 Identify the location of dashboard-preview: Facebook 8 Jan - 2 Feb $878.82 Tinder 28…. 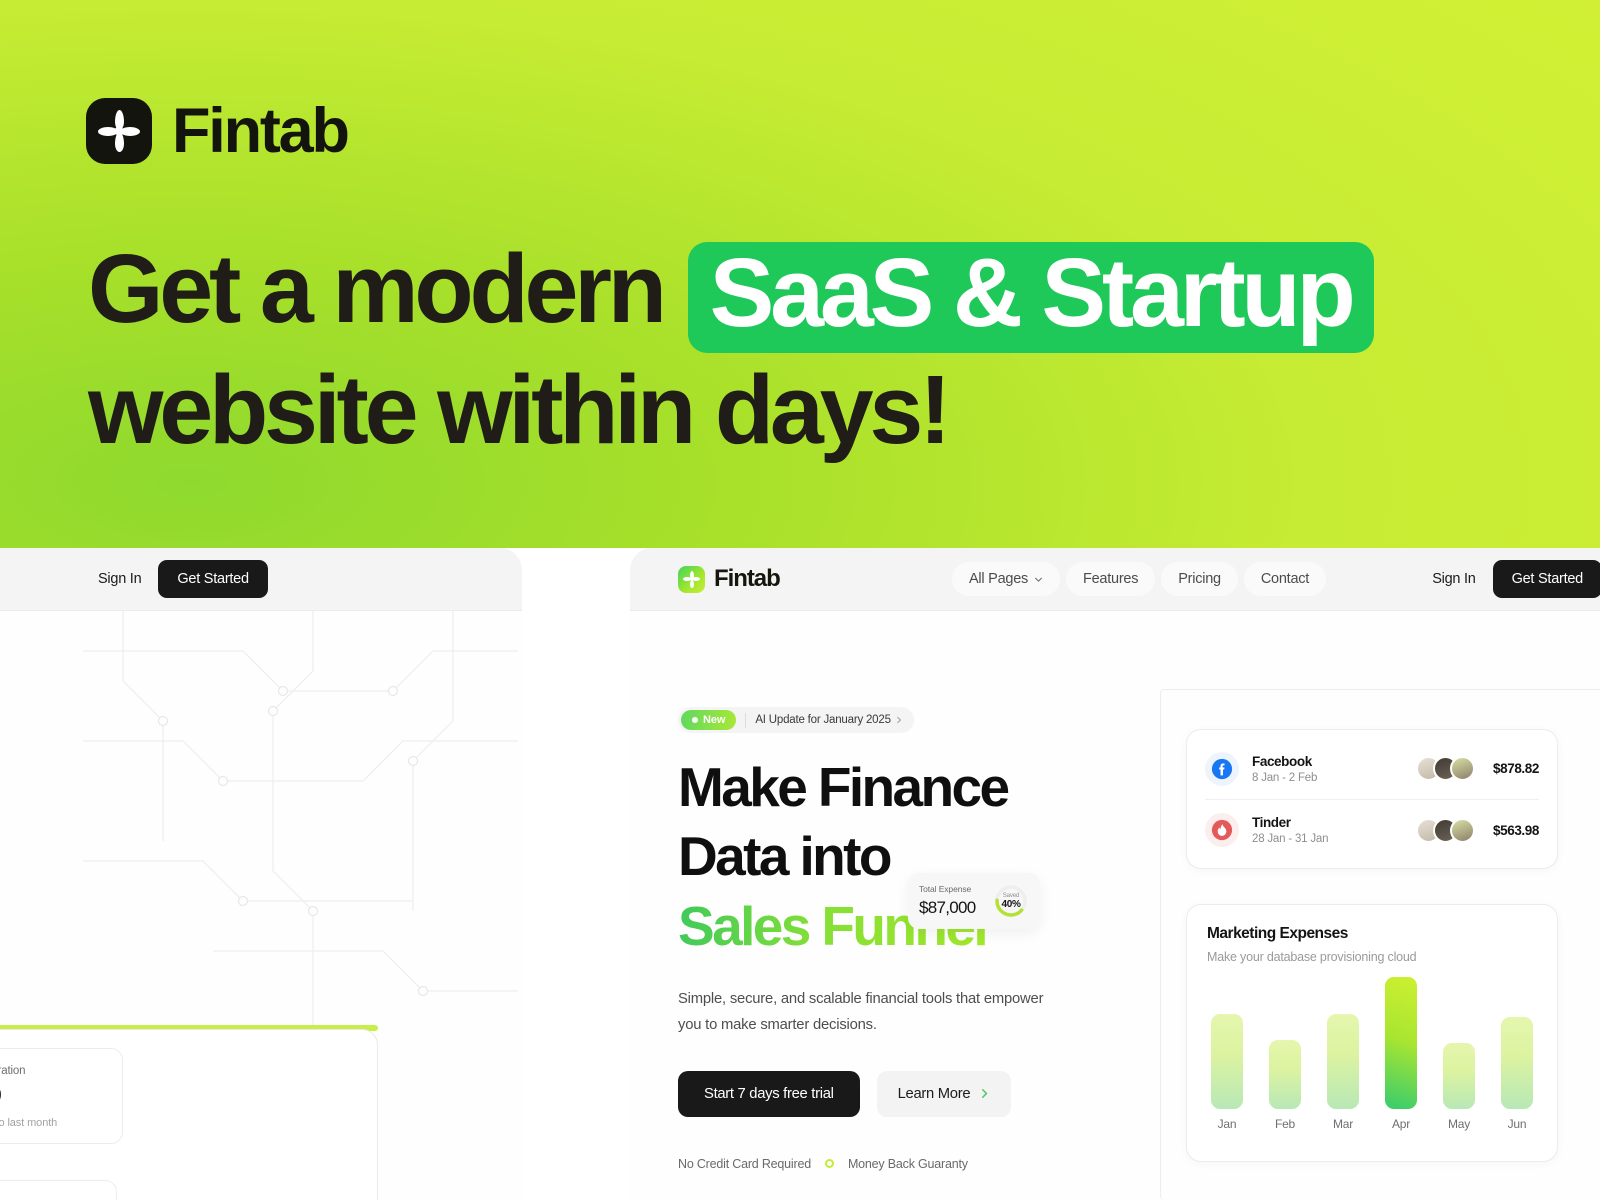
(1369, 944).